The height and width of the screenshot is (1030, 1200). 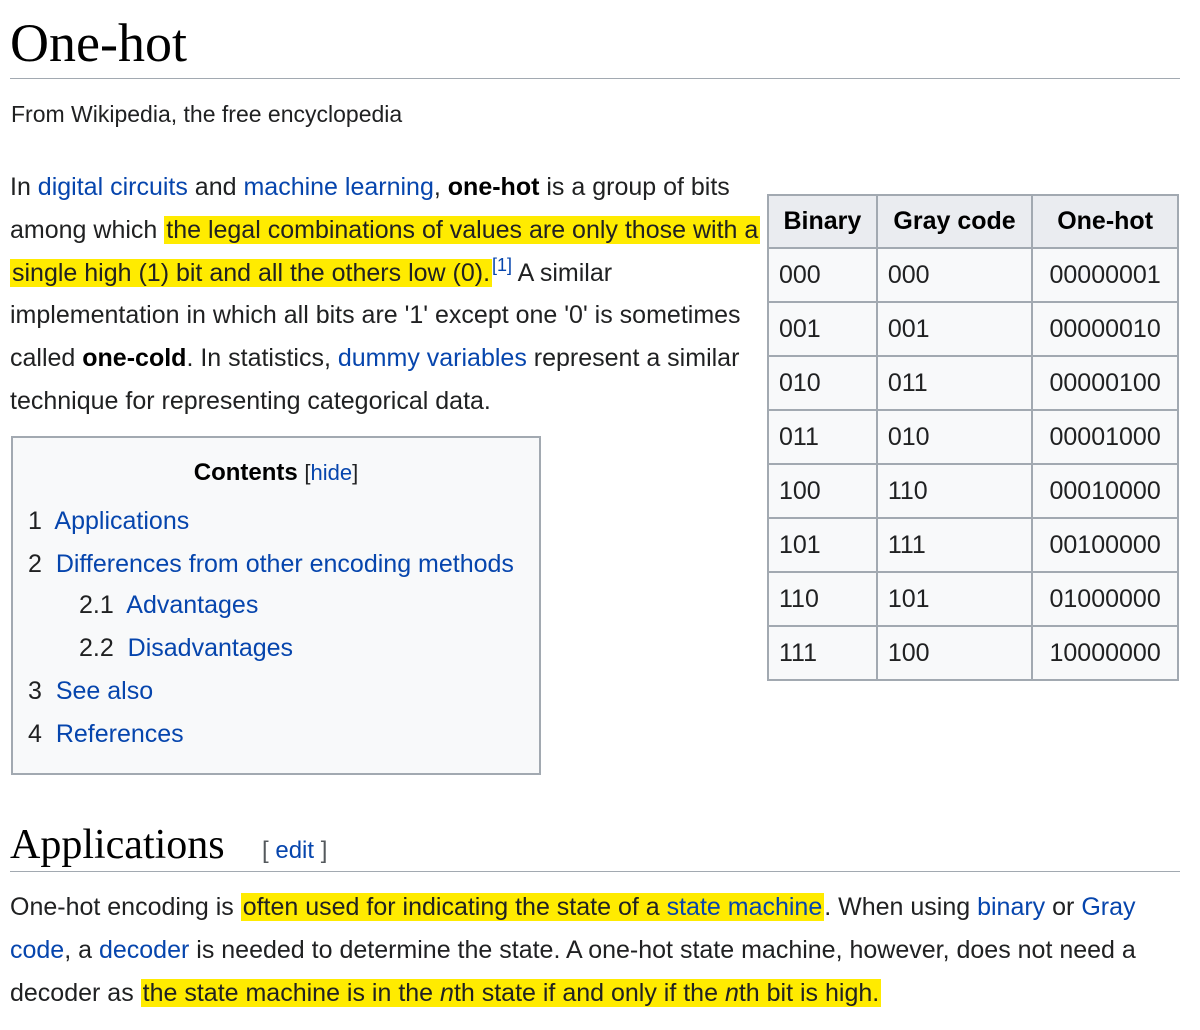 What do you see at coordinates (269, 850) in the screenshot?
I see `bracket: [` at bounding box center [269, 850].